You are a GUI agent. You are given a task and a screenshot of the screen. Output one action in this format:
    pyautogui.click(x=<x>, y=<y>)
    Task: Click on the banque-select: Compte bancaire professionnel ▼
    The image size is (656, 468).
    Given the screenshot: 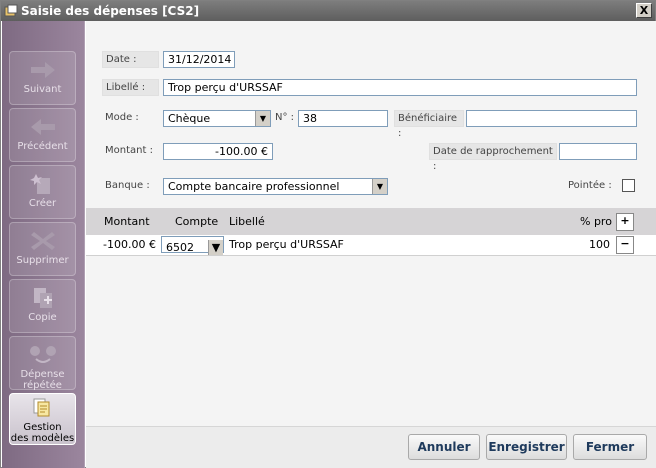 What is the action you would take?
    pyautogui.click(x=275, y=186)
    